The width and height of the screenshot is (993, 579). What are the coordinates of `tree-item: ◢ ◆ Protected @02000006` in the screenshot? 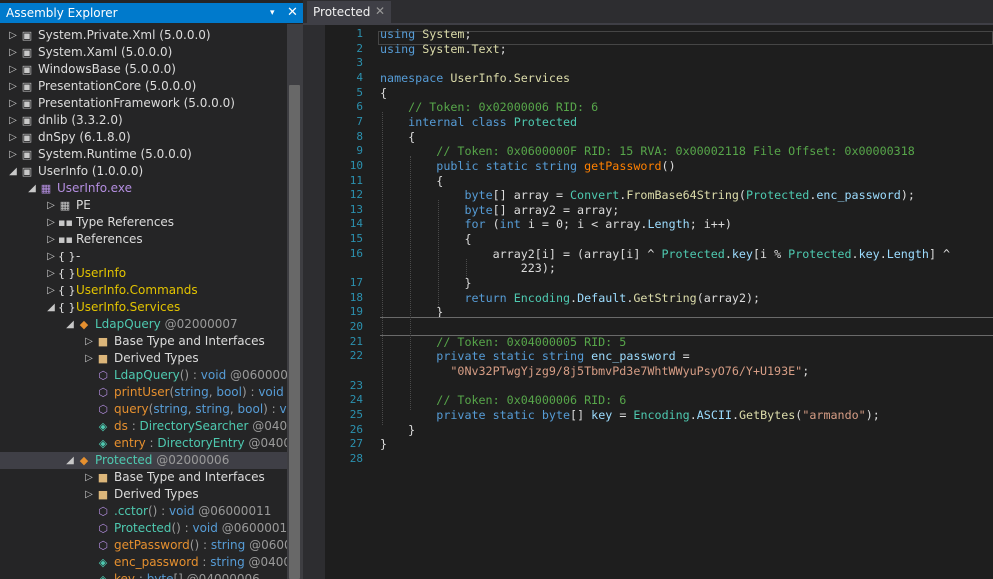 It's located at (143, 460).